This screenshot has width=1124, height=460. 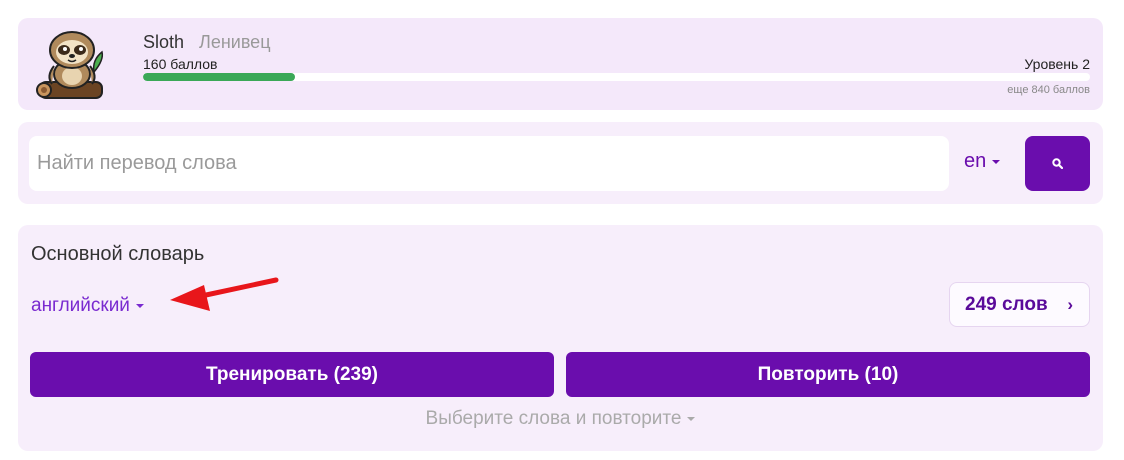 I want to click on words-count-label: 249 слов, so click(x=1006, y=304).